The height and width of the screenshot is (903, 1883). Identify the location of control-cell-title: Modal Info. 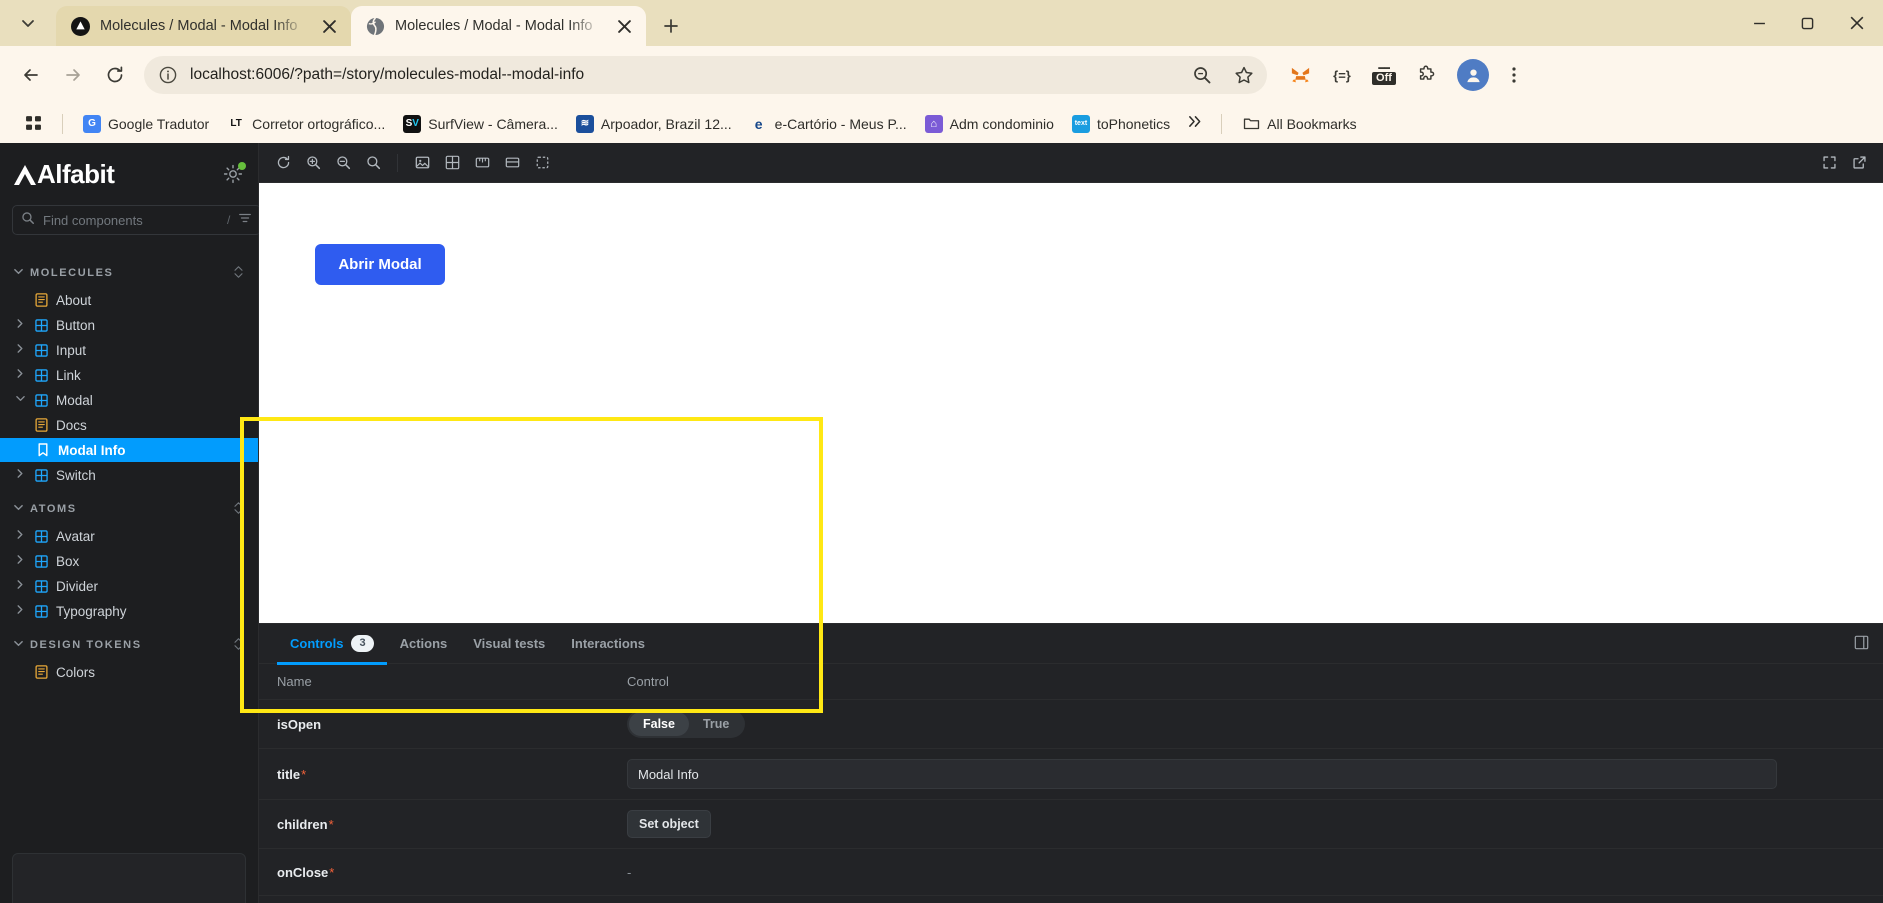
(1246, 774).